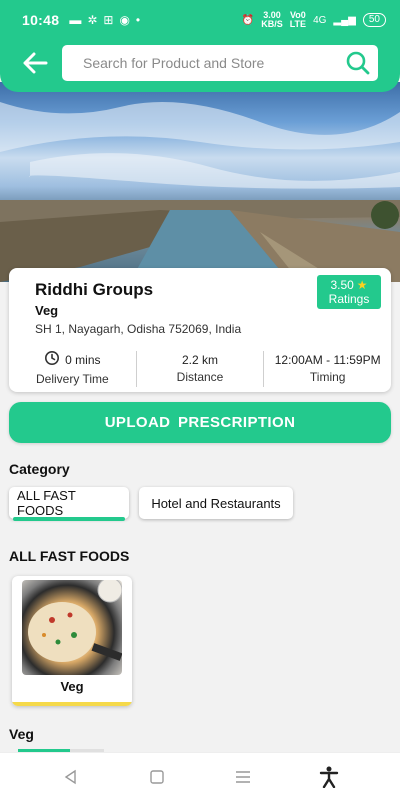  I want to click on rating-label: Ratings, so click(349, 299).